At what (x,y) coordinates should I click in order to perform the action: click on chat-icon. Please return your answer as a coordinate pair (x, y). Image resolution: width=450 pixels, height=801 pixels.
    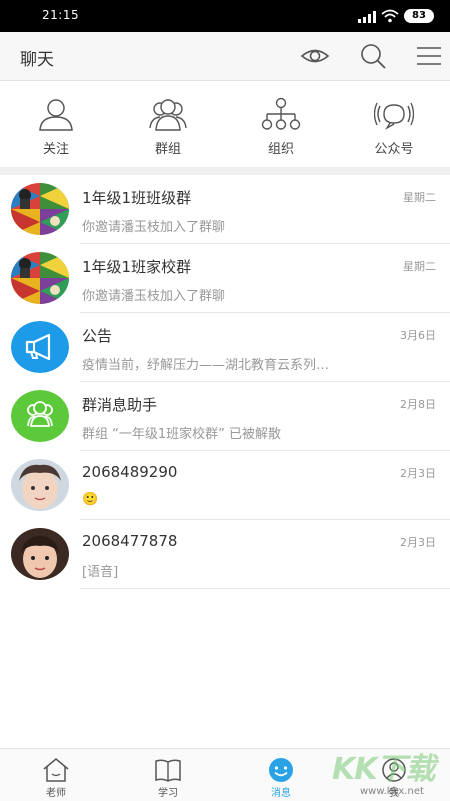
    Looking at the image, I should click on (281, 770).